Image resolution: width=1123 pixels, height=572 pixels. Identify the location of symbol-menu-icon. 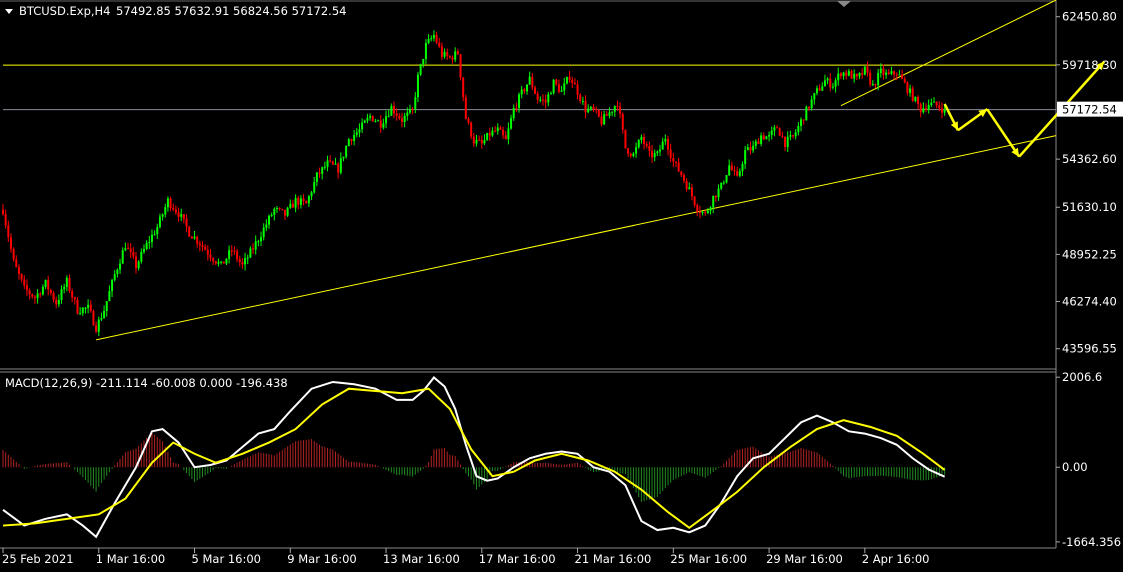
(9, 11).